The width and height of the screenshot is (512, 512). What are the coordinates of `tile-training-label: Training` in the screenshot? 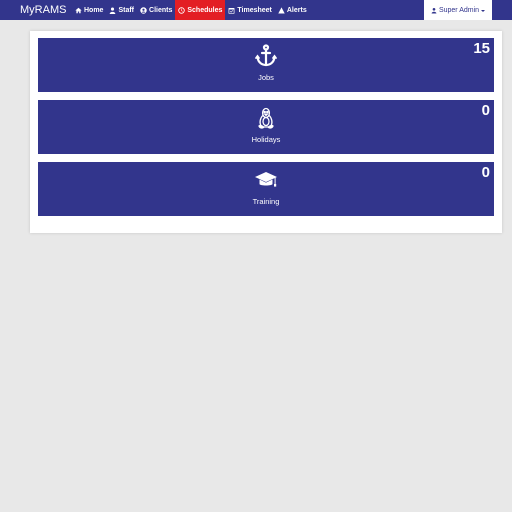 It's located at (266, 201).